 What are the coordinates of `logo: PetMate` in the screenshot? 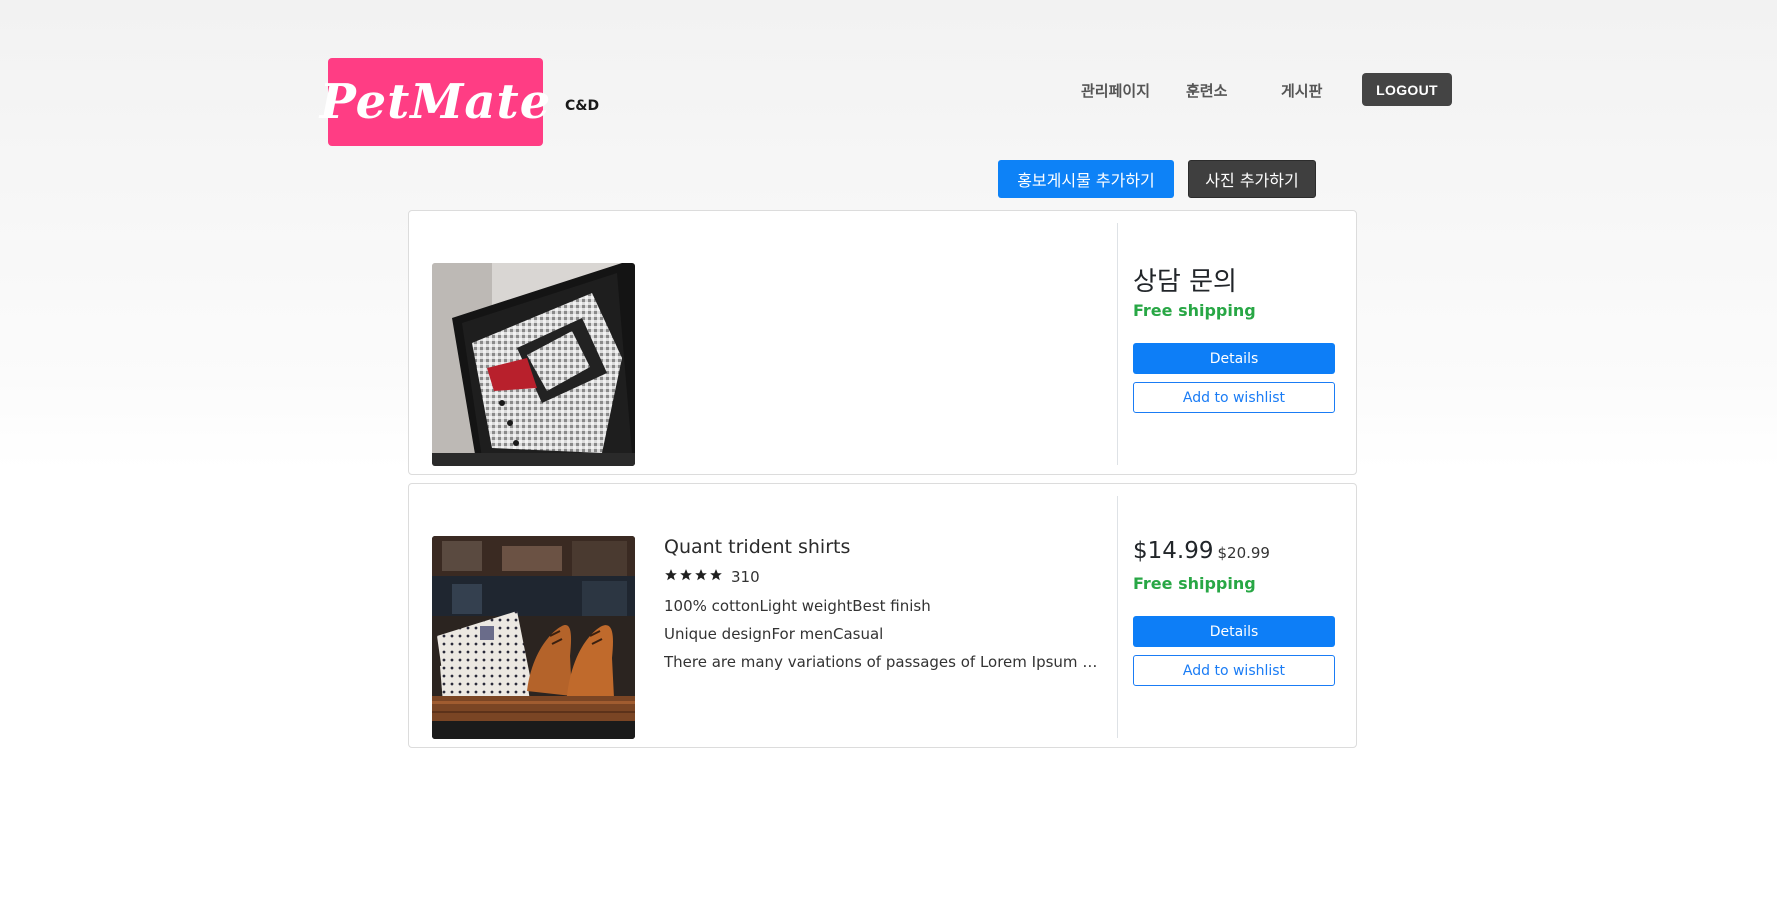 It's located at (435, 102).